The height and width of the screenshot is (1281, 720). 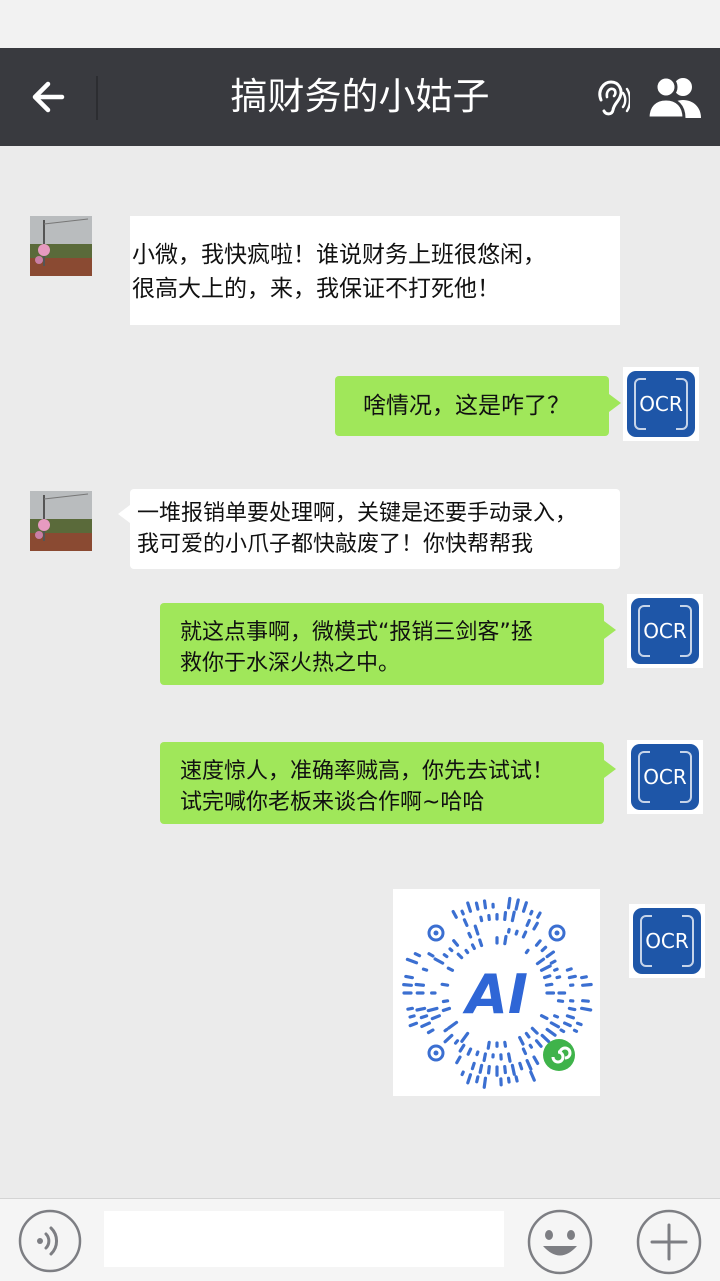 What do you see at coordinates (360, 24) in the screenshot?
I see `status-bar` at bounding box center [360, 24].